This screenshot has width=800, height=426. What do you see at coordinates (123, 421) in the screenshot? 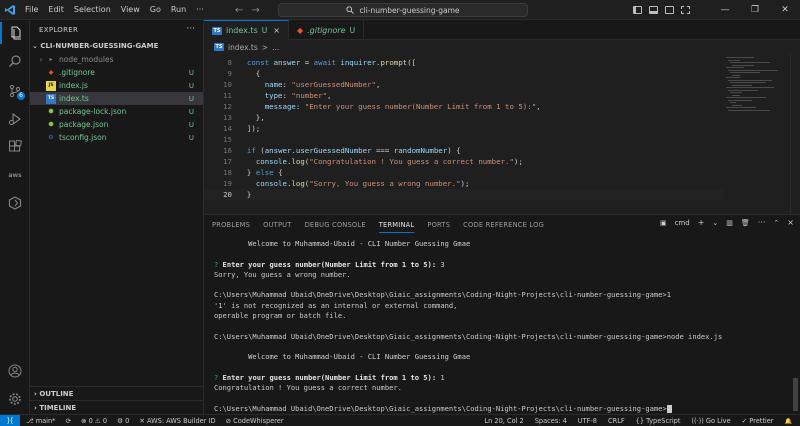
I see `ports-count: ⚙ 0` at bounding box center [123, 421].